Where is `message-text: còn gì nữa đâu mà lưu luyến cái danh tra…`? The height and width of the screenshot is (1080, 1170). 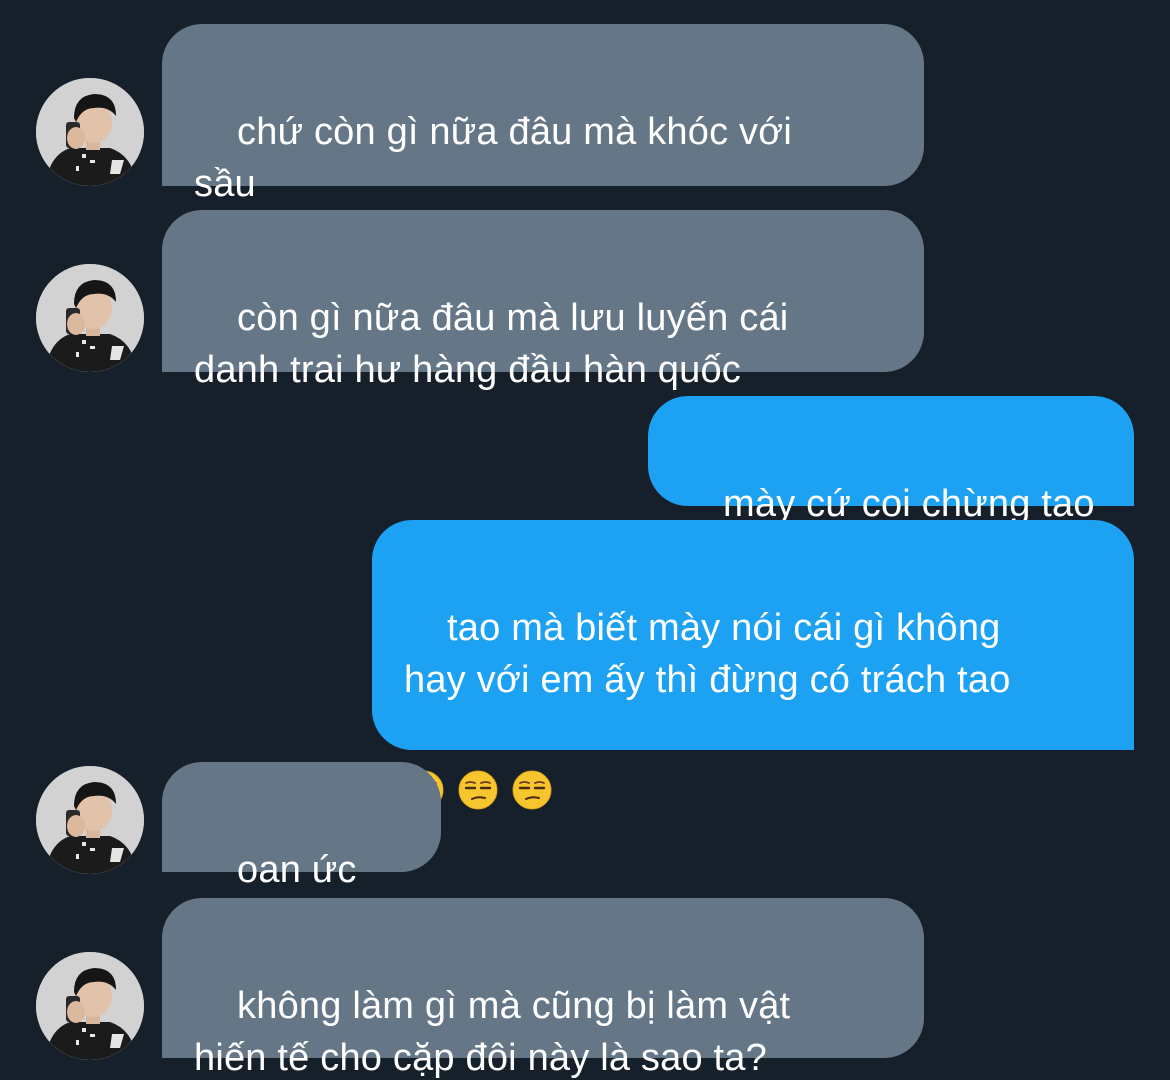 message-text: còn gì nữa đâu mà lưu luyến cái danh tra… is located at coordinates (491, 344).